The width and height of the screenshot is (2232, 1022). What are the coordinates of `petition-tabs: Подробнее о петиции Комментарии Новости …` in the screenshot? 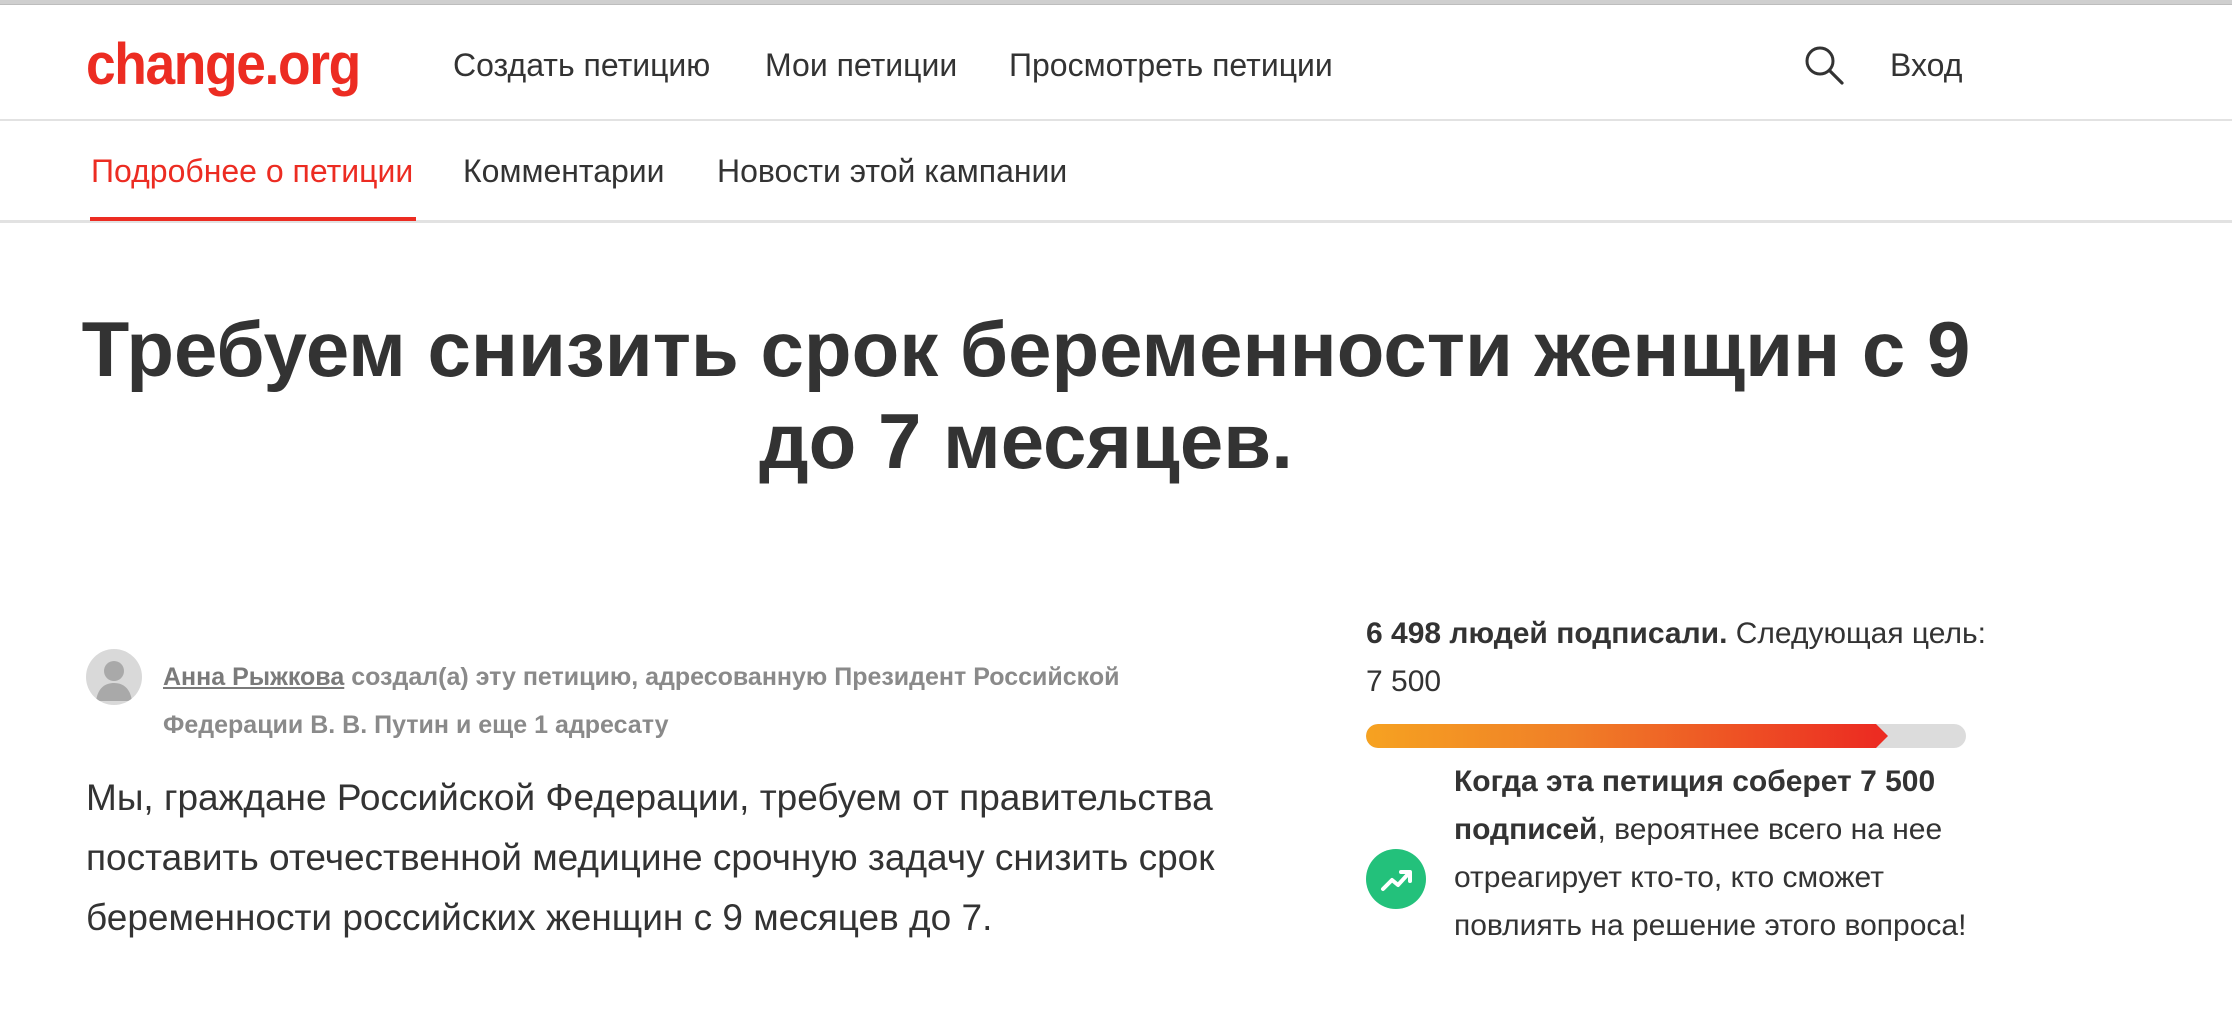 It's located at (1116, 172).